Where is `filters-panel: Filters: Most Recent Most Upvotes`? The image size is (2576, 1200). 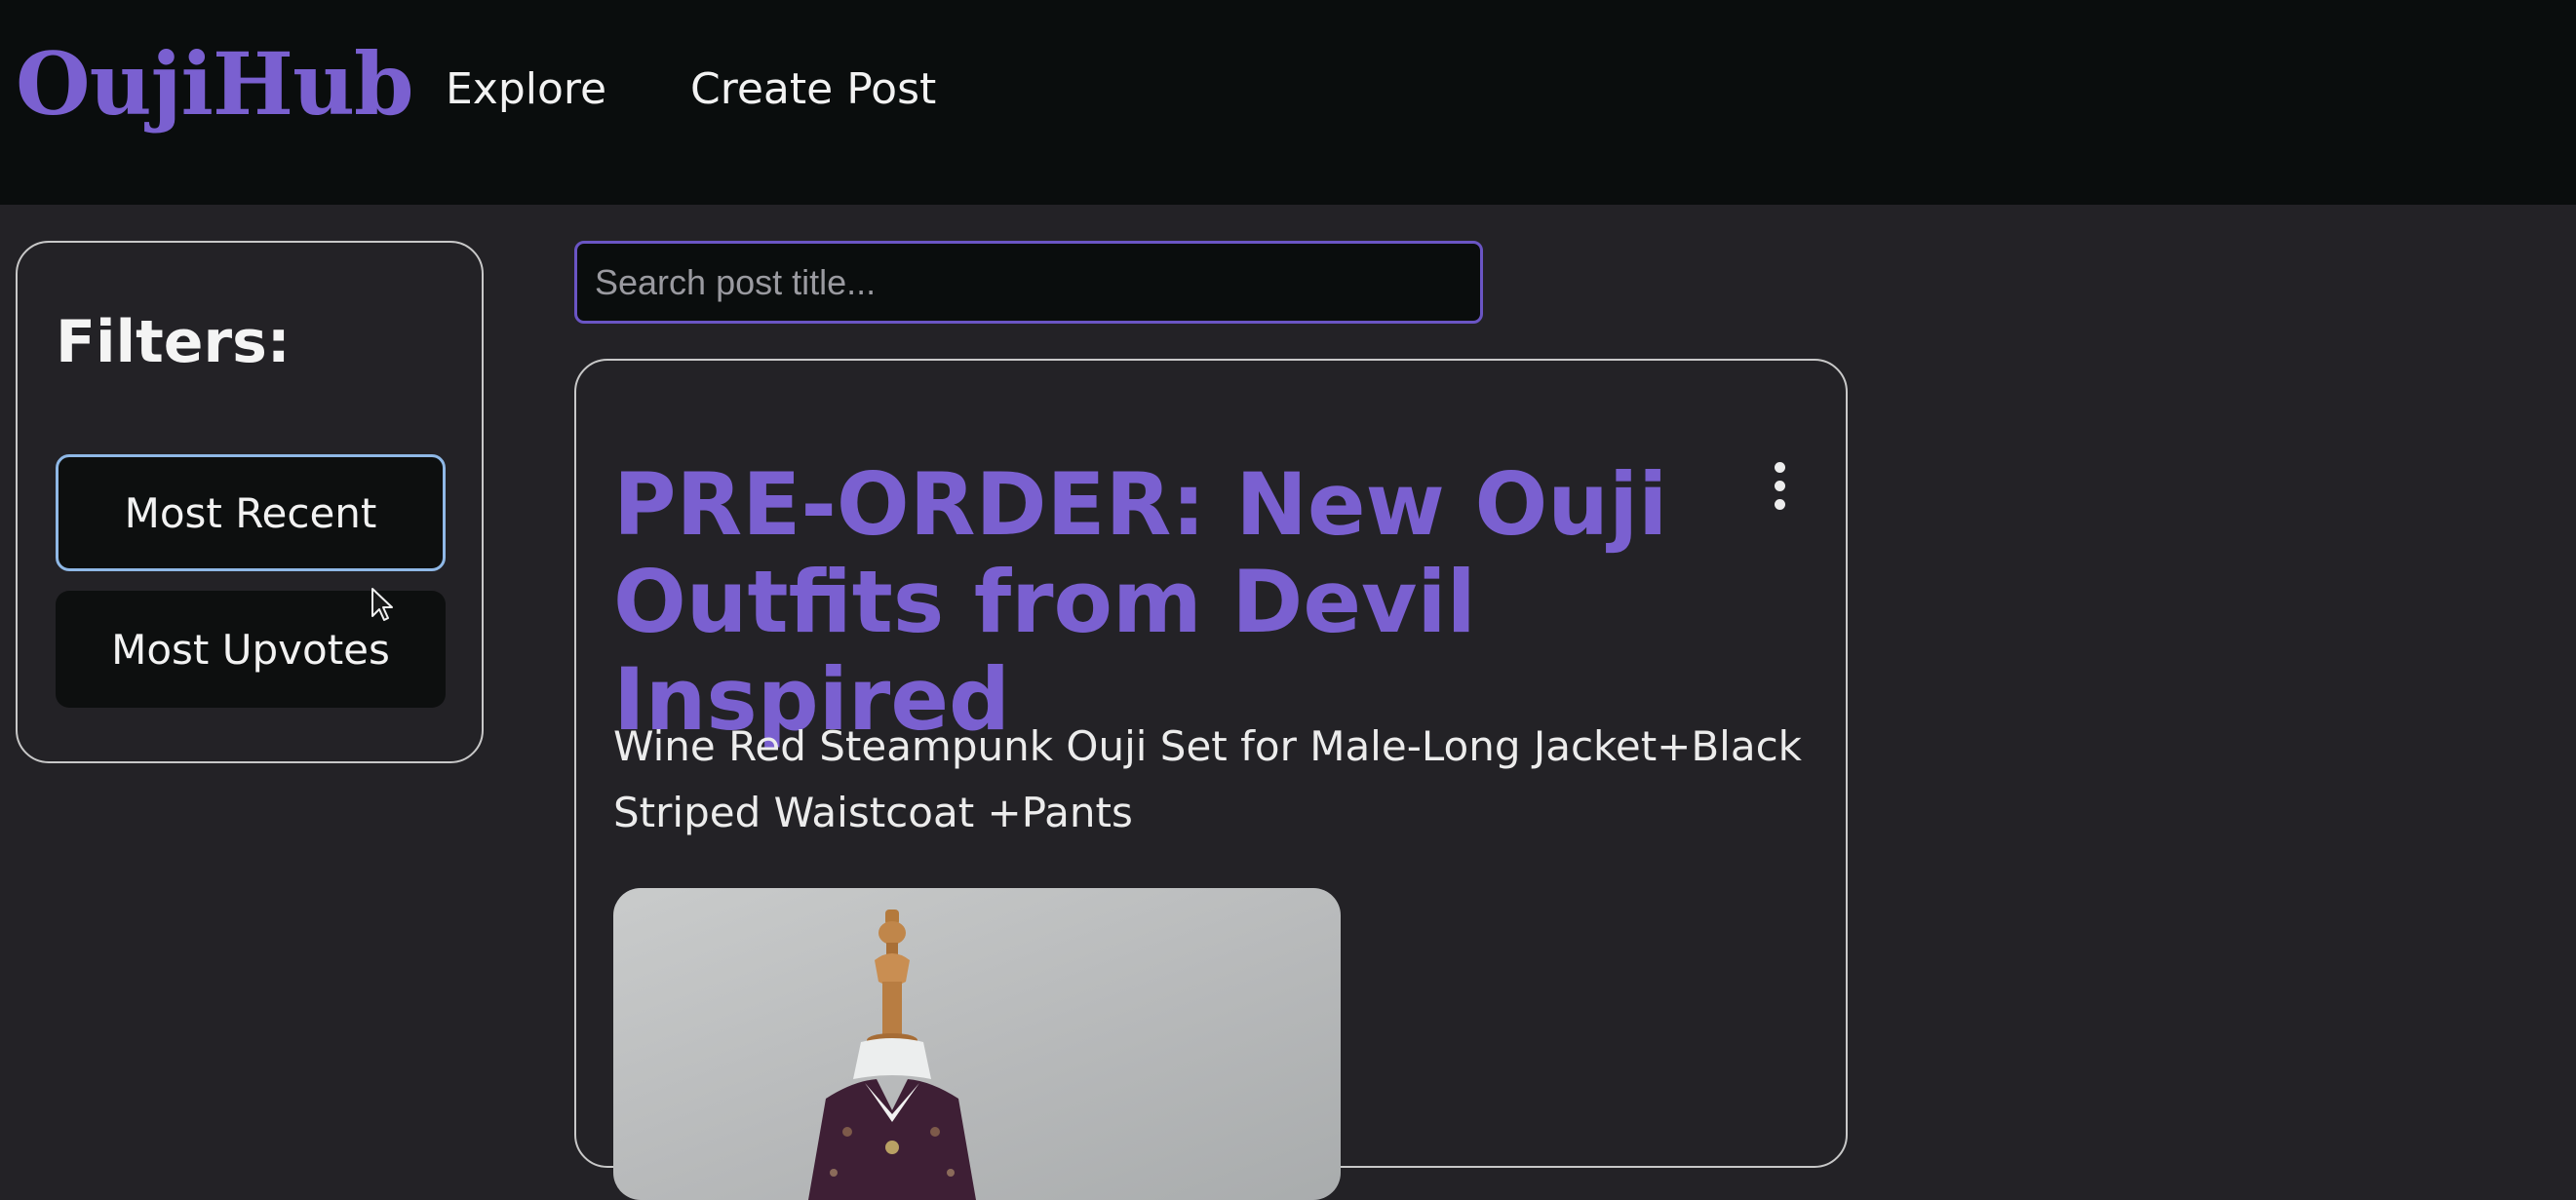 filters-panel: Filters: Most Recent Most Upvotes is located at coordinates (250, 502).